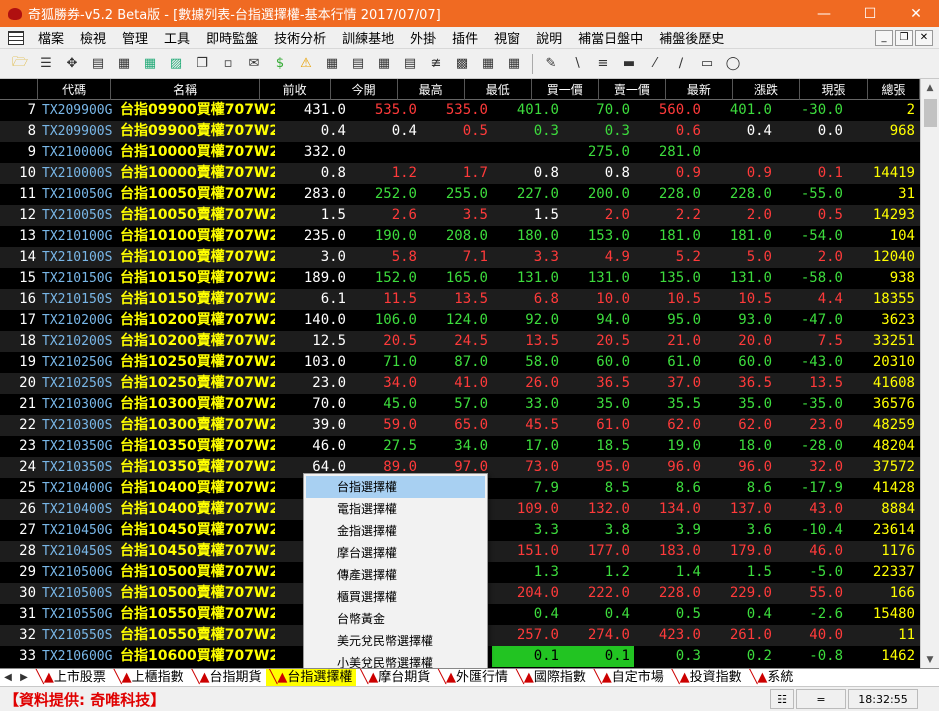 Image resolution: width=939 pixels, height=711 pixels. Describe the element at coordinates (565, 89) in the screenshot. I see `column-header: 買一價` at that location.